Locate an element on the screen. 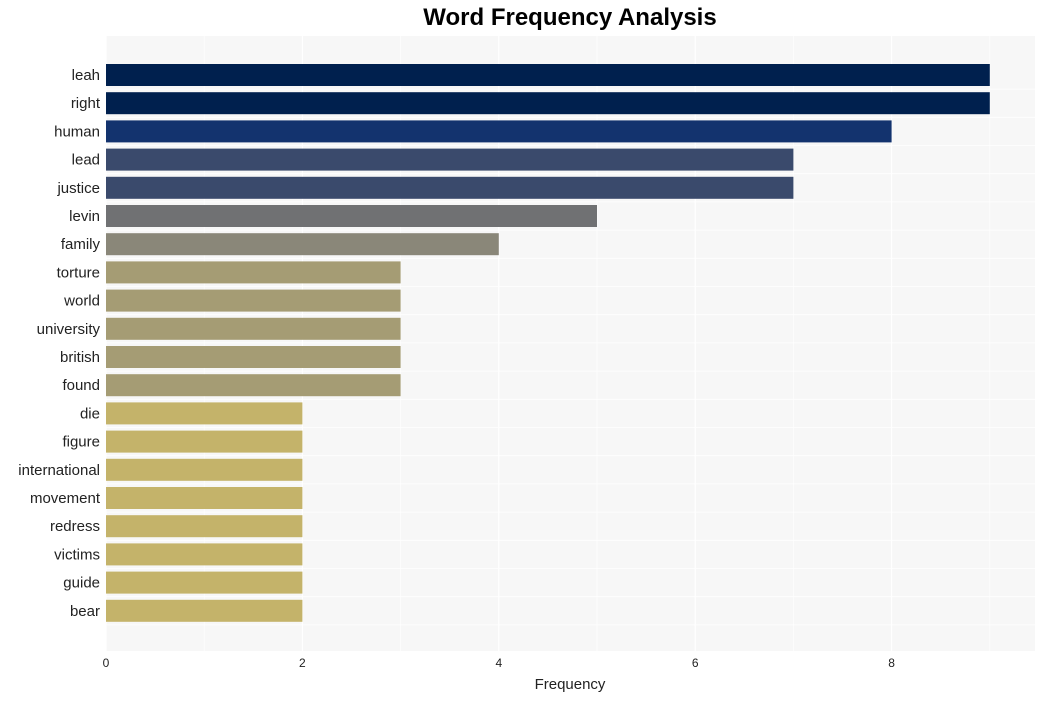 The image size is (1045, 701). bar-world is located at coordinates (253, 300).